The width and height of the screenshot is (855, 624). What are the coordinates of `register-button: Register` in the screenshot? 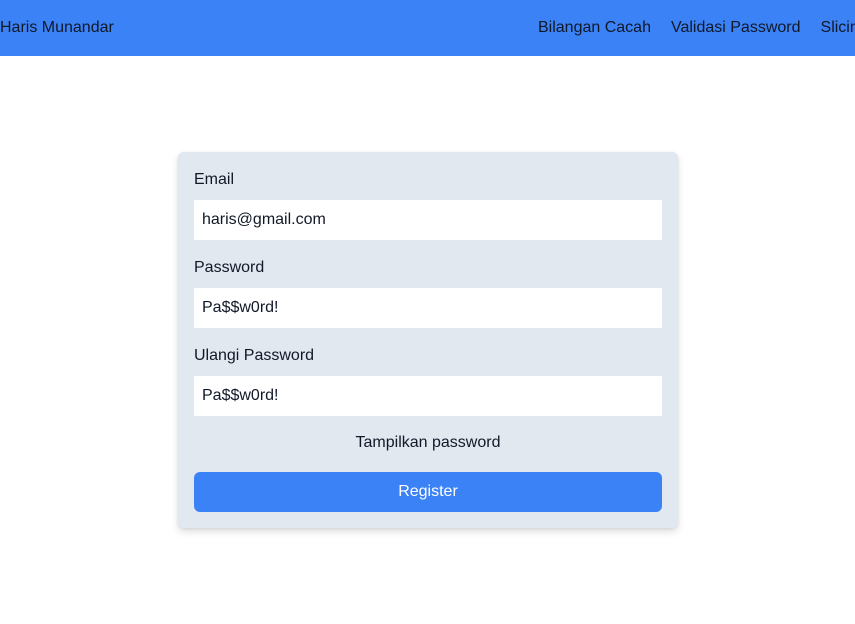 It's located at (428, 492).